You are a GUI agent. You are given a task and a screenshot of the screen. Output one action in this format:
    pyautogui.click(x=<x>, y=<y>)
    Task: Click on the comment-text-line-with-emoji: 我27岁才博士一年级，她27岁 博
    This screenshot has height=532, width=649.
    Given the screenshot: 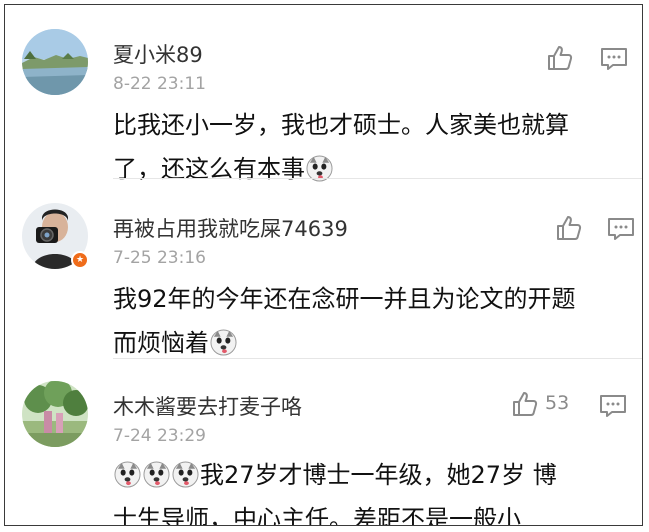 What is the action you would take?
    pyautogui.click(x=373, y=475)
    